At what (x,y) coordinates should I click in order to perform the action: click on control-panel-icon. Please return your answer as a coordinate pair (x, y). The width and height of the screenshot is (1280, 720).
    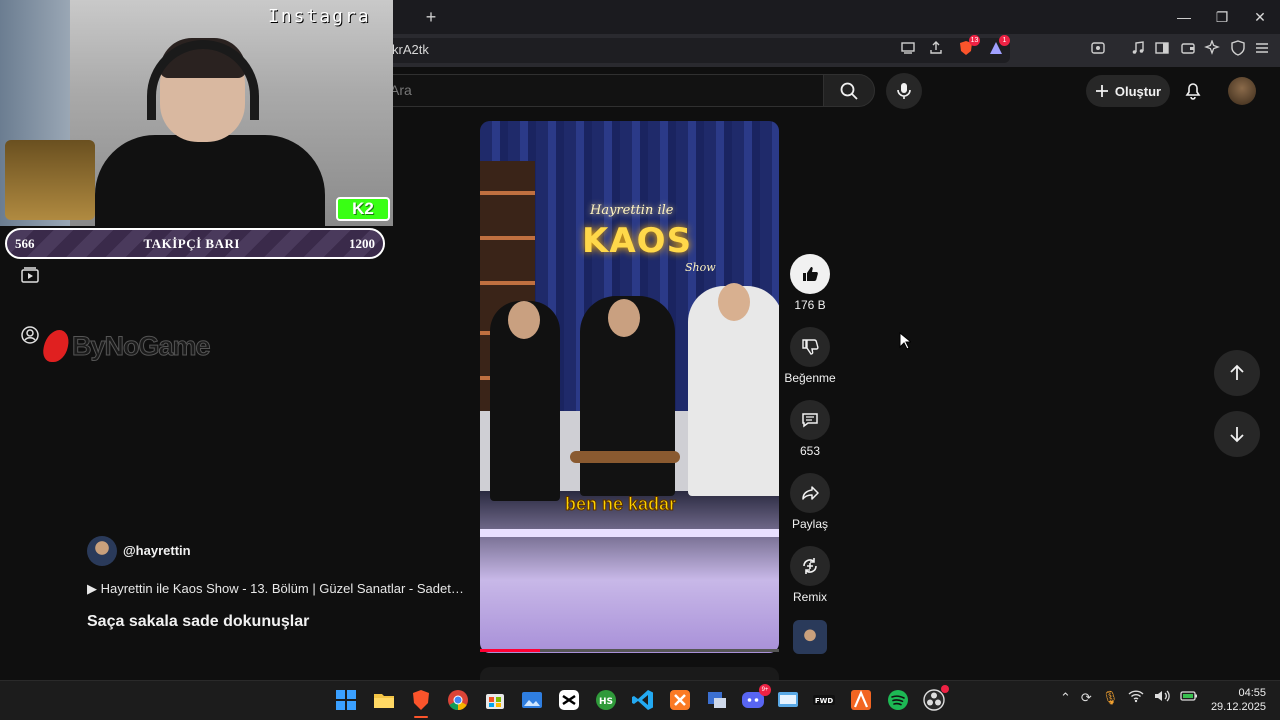
    Looking at the image, I should click on (788, 700).